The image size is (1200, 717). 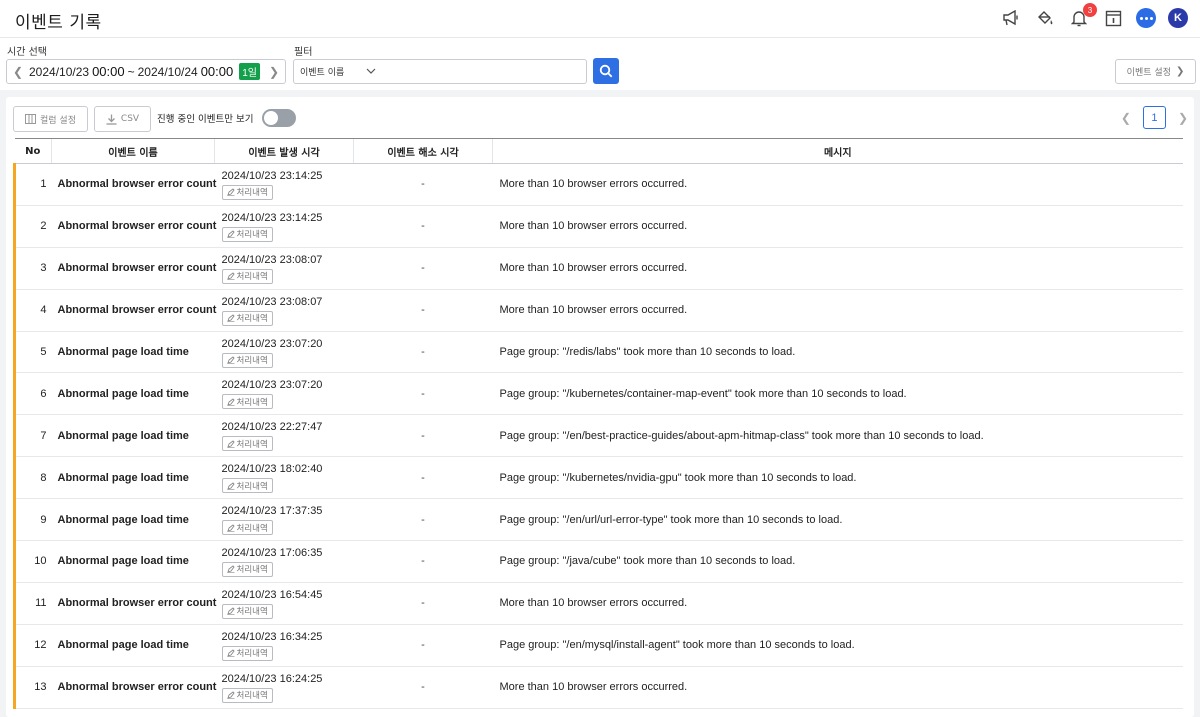 What do you see at coordinates (33, 151) in the screenshot?
I see `column-header-no: No` at bounding box center [33, 151].